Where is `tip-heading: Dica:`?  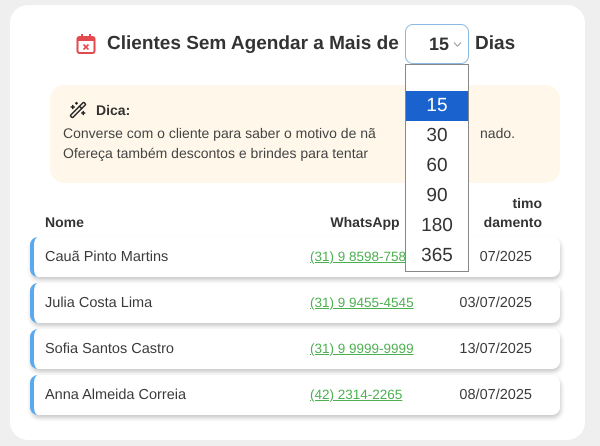 tip-heading: Dica: is located at coordinates (113, 110).